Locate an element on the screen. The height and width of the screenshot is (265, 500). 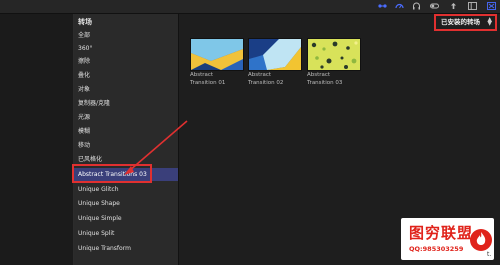
sidebar-item-all: 全部 is located at coordinates (126, 35).